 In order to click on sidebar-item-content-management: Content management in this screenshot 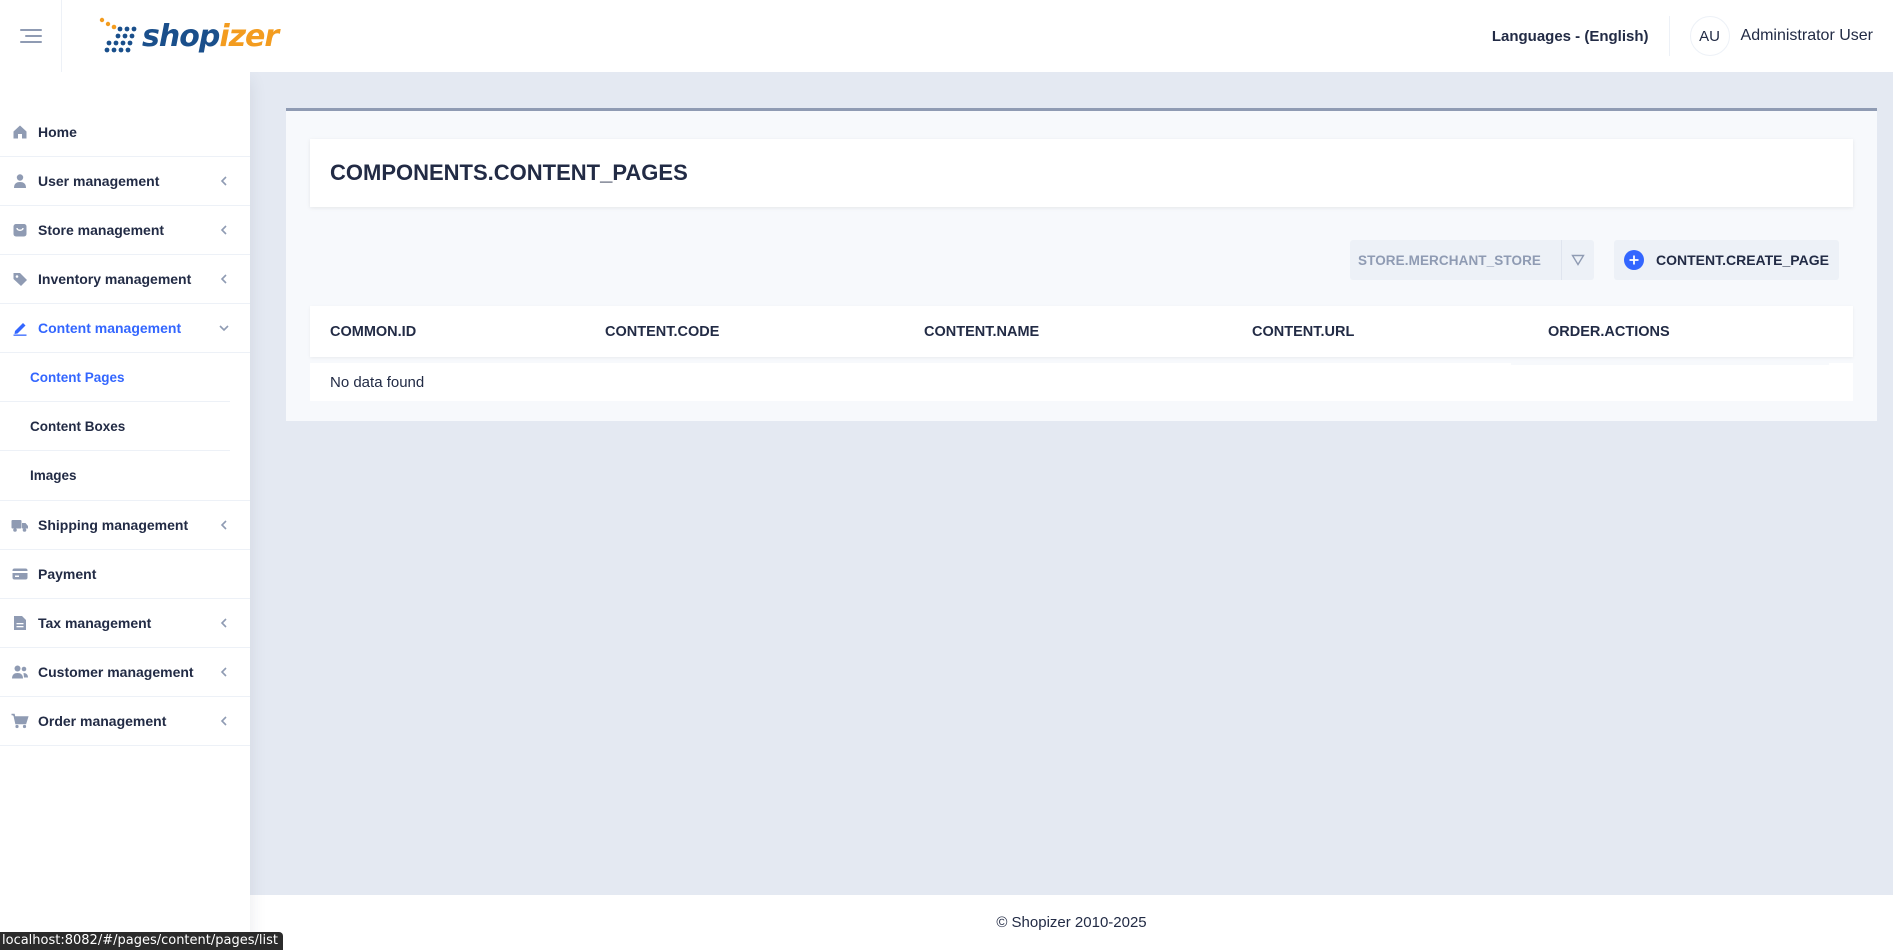, I will do `click(125, 328)`.